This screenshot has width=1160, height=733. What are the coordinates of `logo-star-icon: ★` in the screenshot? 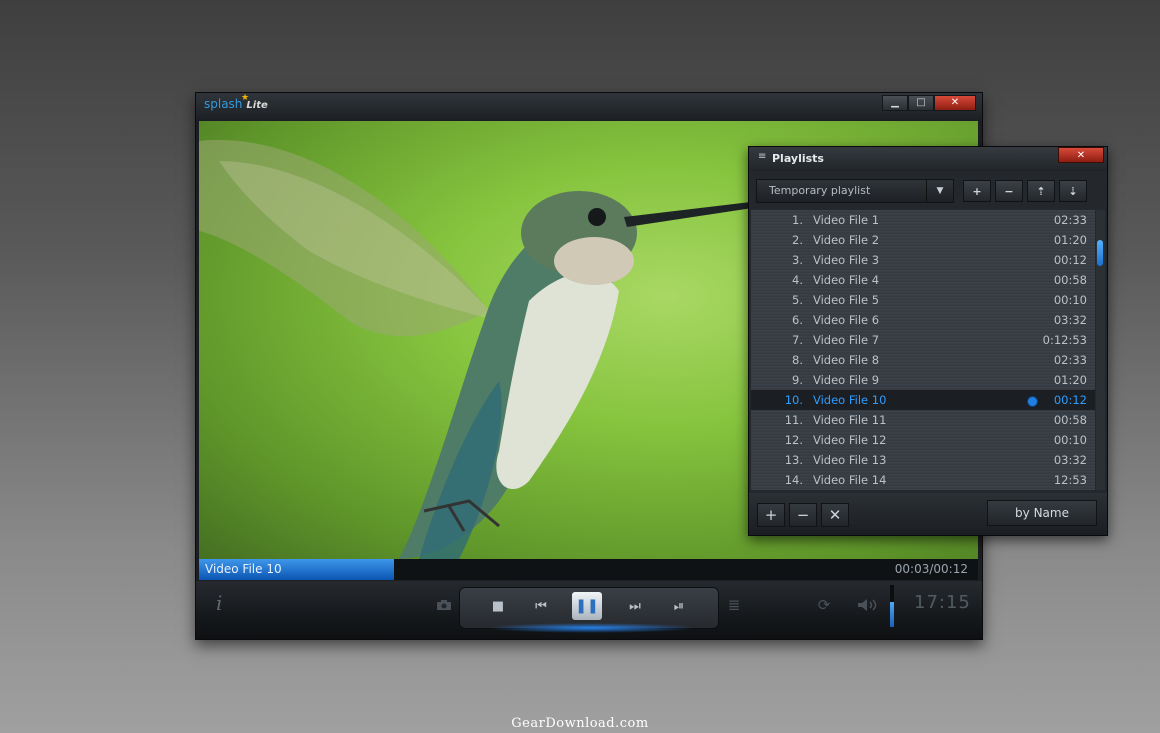 It's located at (245, 98).